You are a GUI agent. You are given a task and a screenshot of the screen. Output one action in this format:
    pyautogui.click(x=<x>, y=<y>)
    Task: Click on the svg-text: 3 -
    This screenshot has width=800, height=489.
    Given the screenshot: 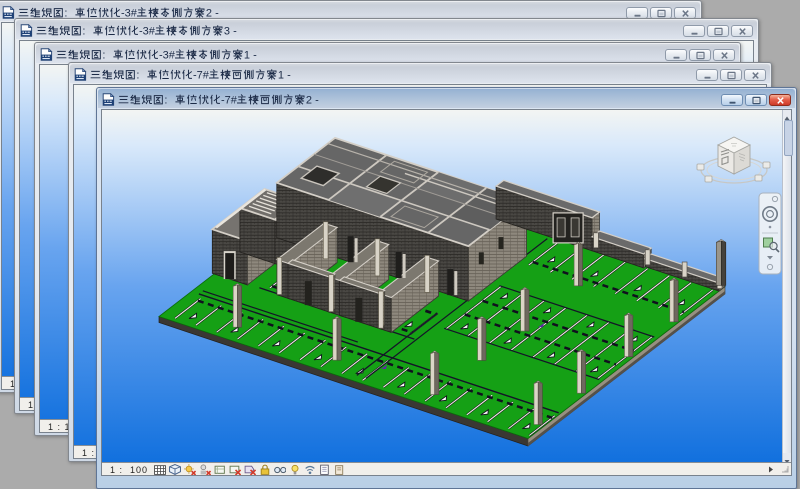 What is the action you would take?
    pyautogui.click(x=230, y=31)
    